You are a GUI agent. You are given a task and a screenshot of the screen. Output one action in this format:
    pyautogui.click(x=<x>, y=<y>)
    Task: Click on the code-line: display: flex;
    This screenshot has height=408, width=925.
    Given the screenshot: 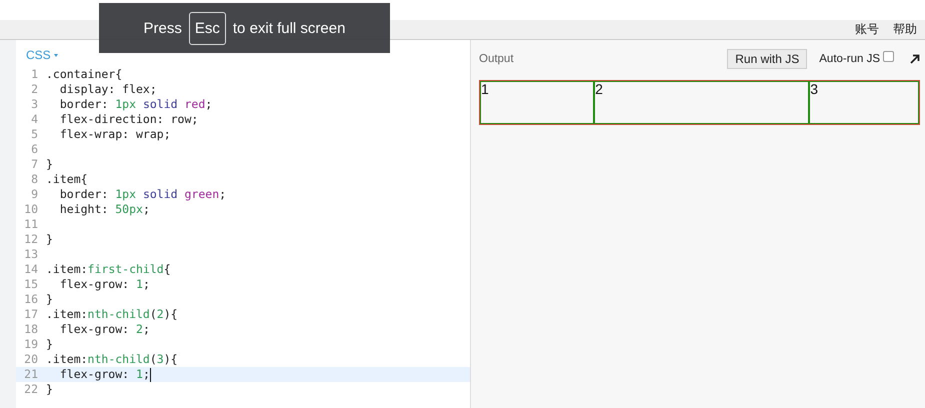 What is the action you would take?
    pyautogui.click(x=107, y=89)
    